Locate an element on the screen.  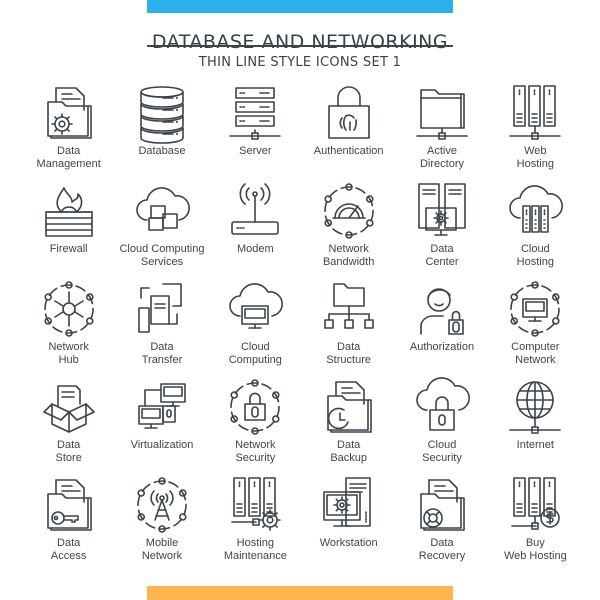
icon-label: Modem is located at coordinates (255, 249).